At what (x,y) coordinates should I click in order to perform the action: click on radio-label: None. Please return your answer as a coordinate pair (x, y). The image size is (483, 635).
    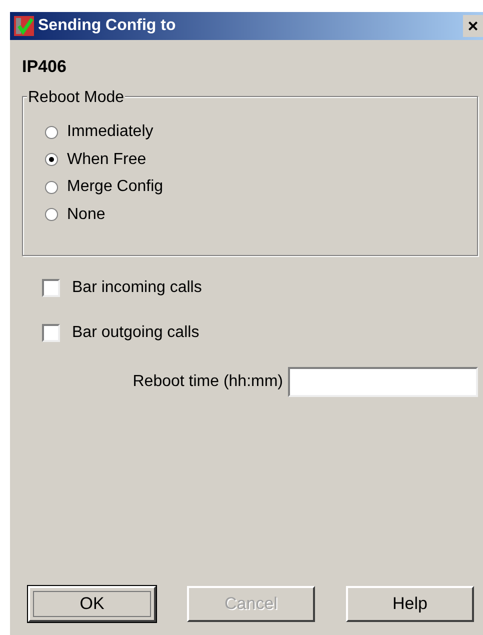
    Looking at the image, I should click on (86, 214).